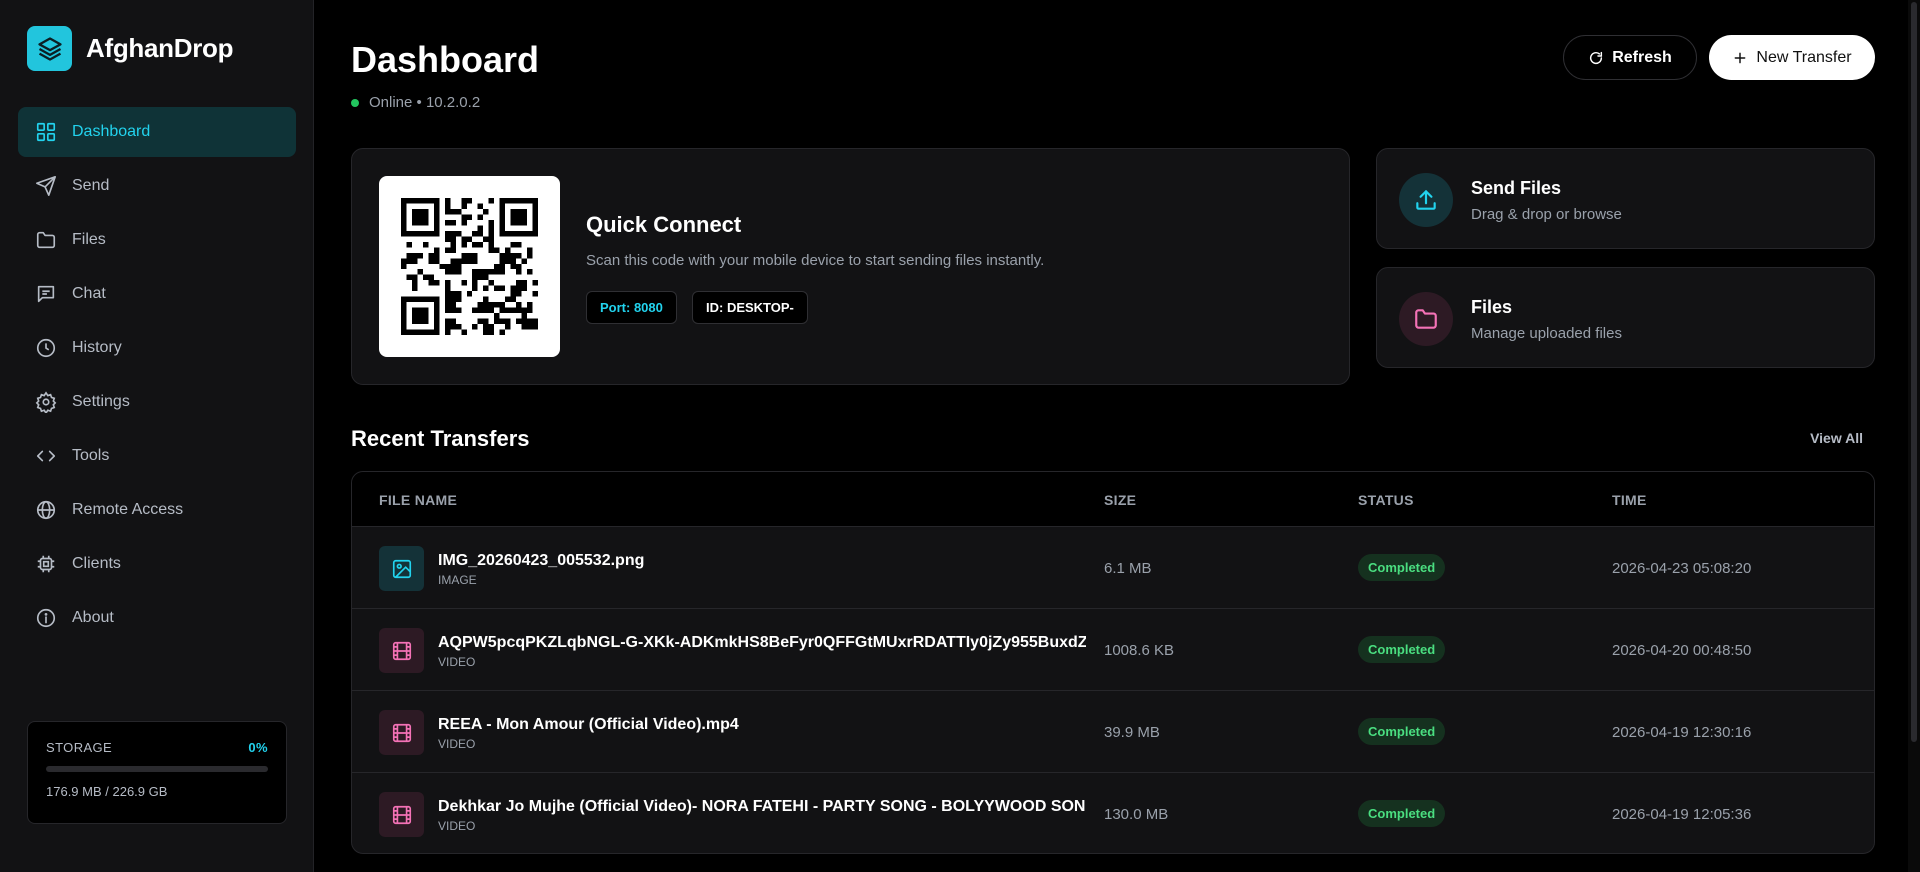  I want to click on sidebar-item-files: Files, so click(157, 240).